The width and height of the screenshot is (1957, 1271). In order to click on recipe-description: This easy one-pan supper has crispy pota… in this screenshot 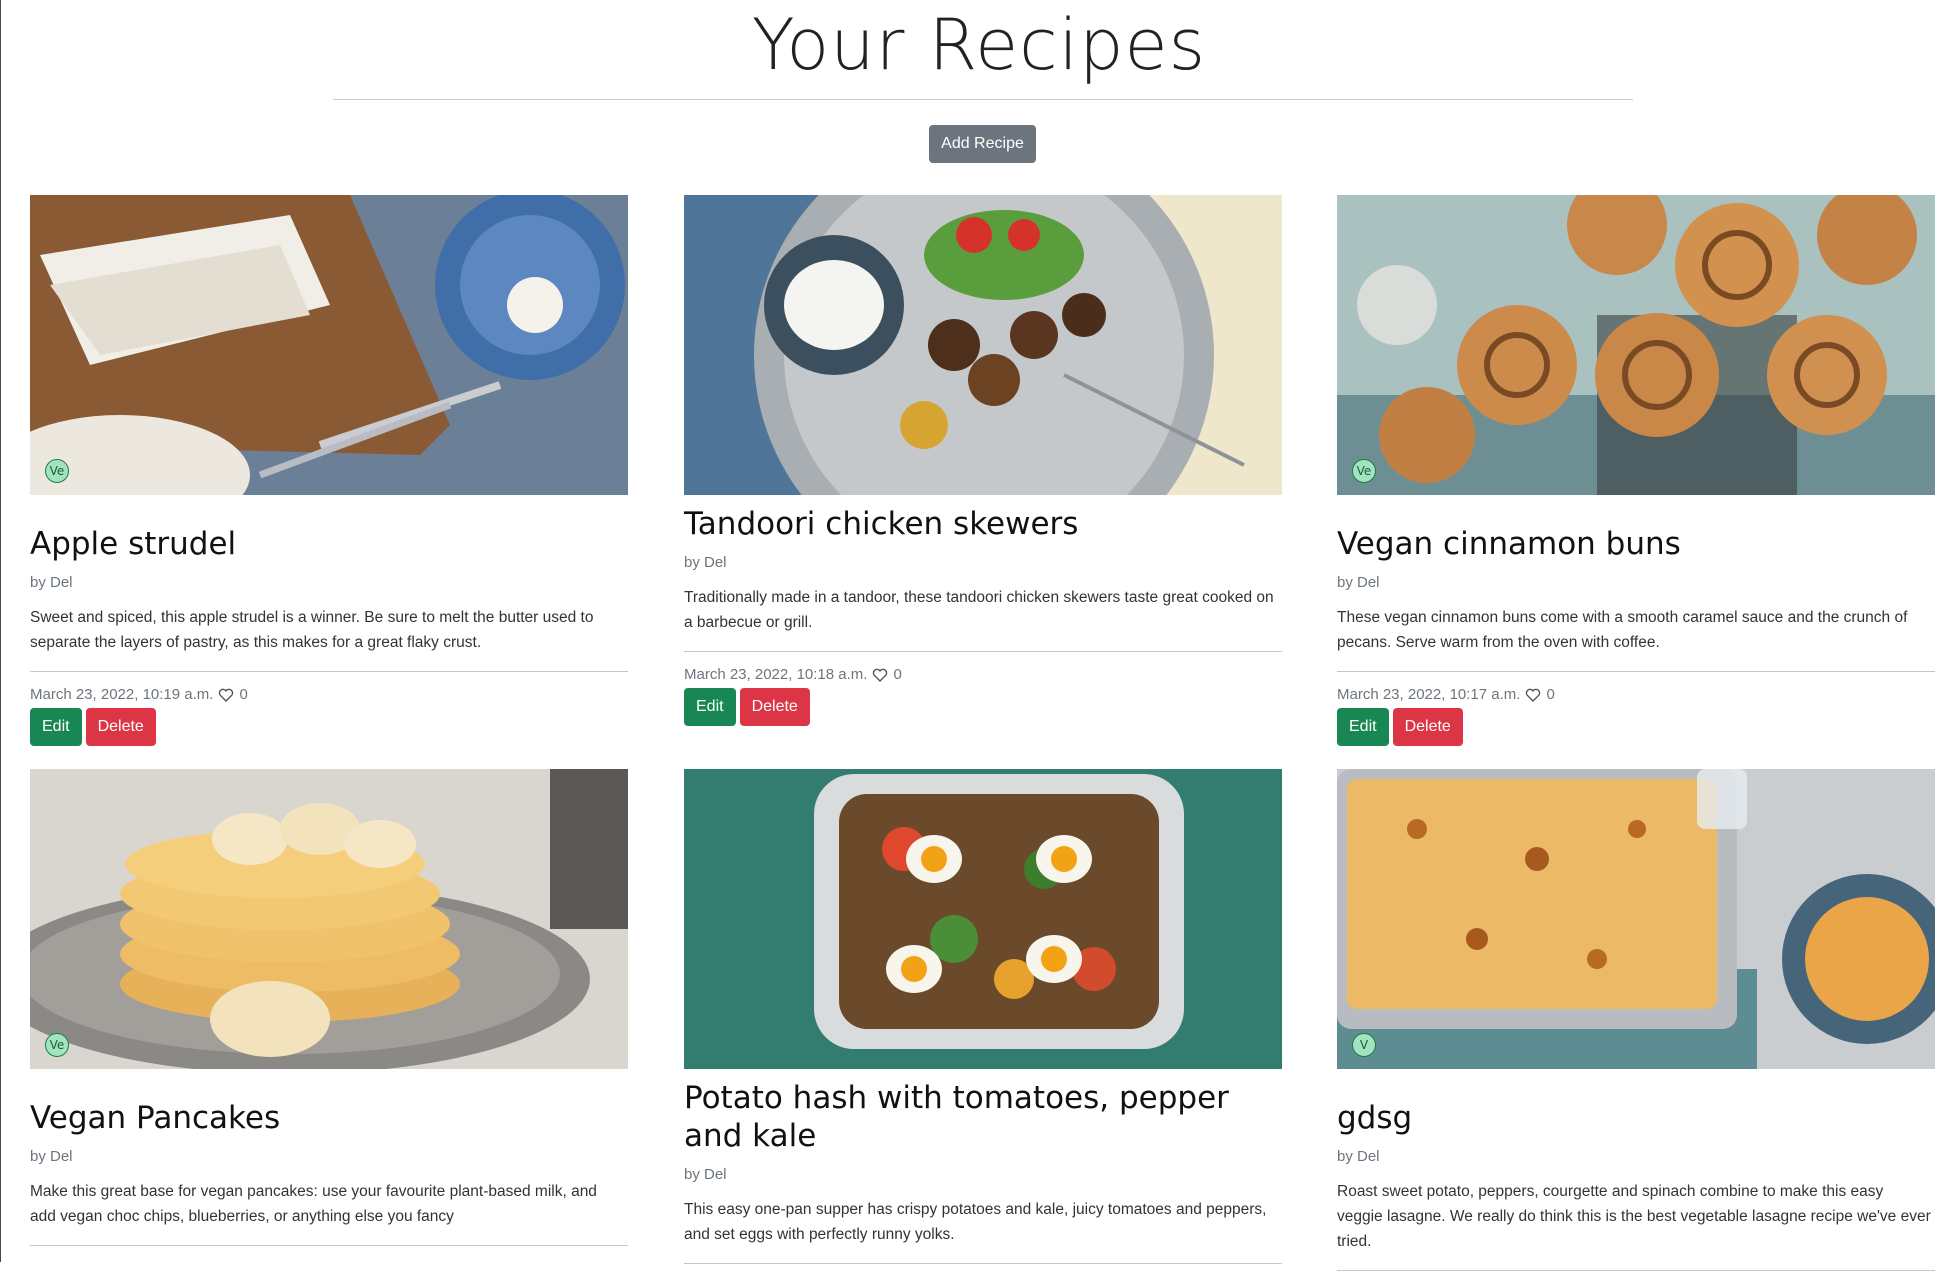, I will do `click(975, 1222)`.